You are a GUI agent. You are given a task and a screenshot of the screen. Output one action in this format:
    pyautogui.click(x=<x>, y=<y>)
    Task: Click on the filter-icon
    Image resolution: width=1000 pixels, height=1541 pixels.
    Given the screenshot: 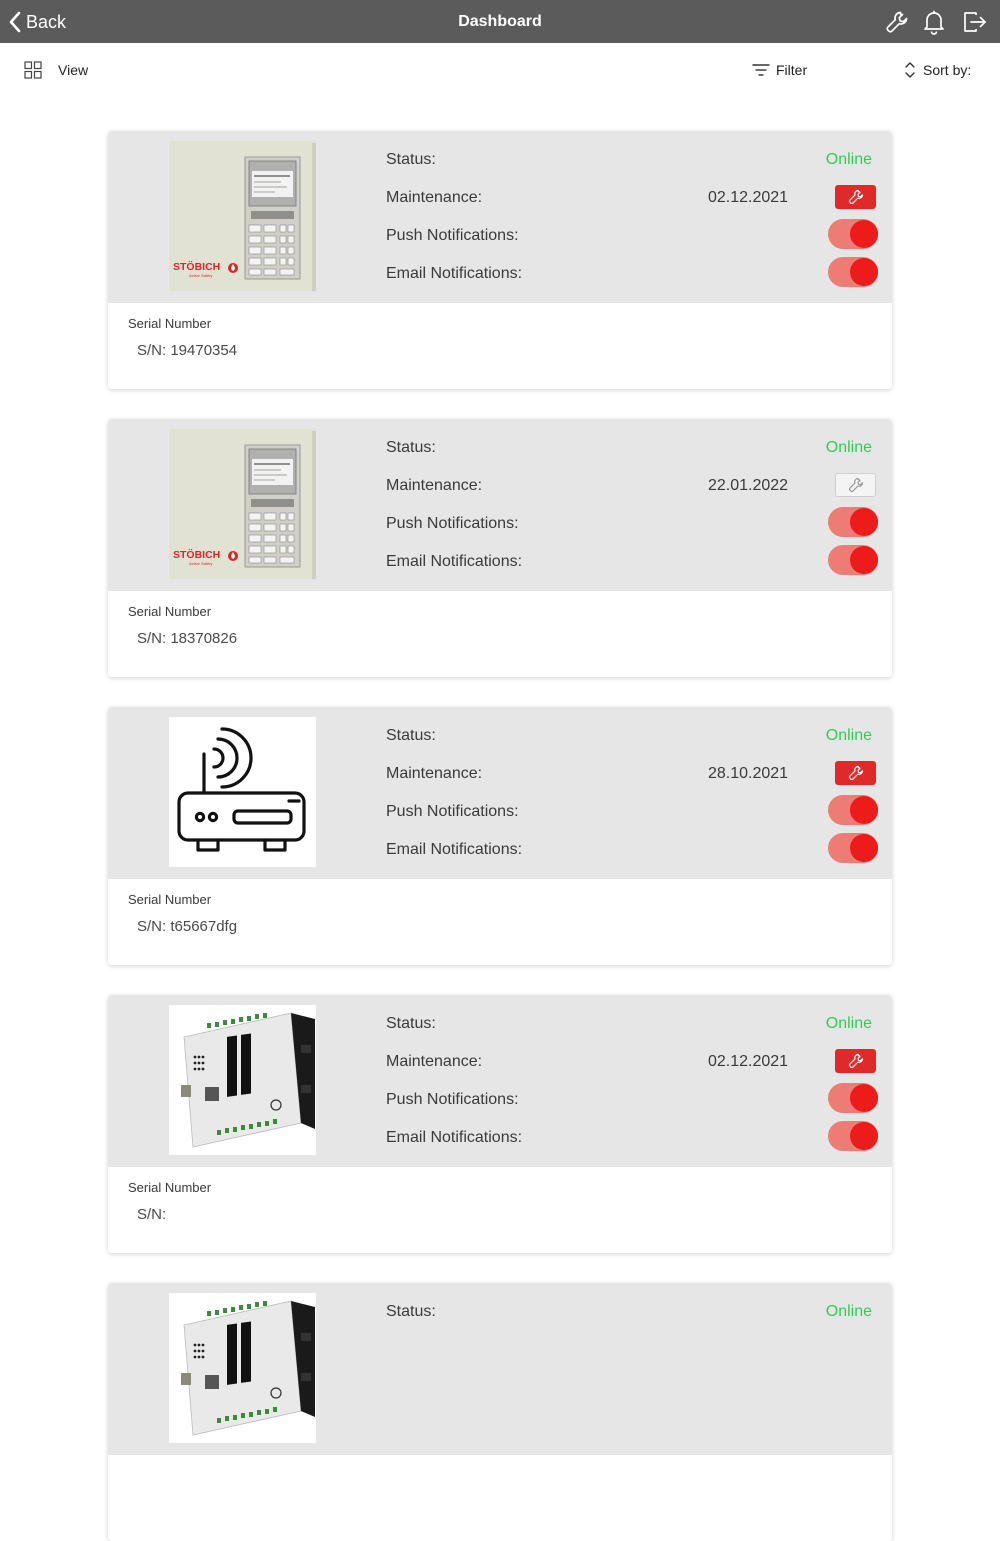 What is the action you would take?
    pyautogui.click(x=761, y=70)
    